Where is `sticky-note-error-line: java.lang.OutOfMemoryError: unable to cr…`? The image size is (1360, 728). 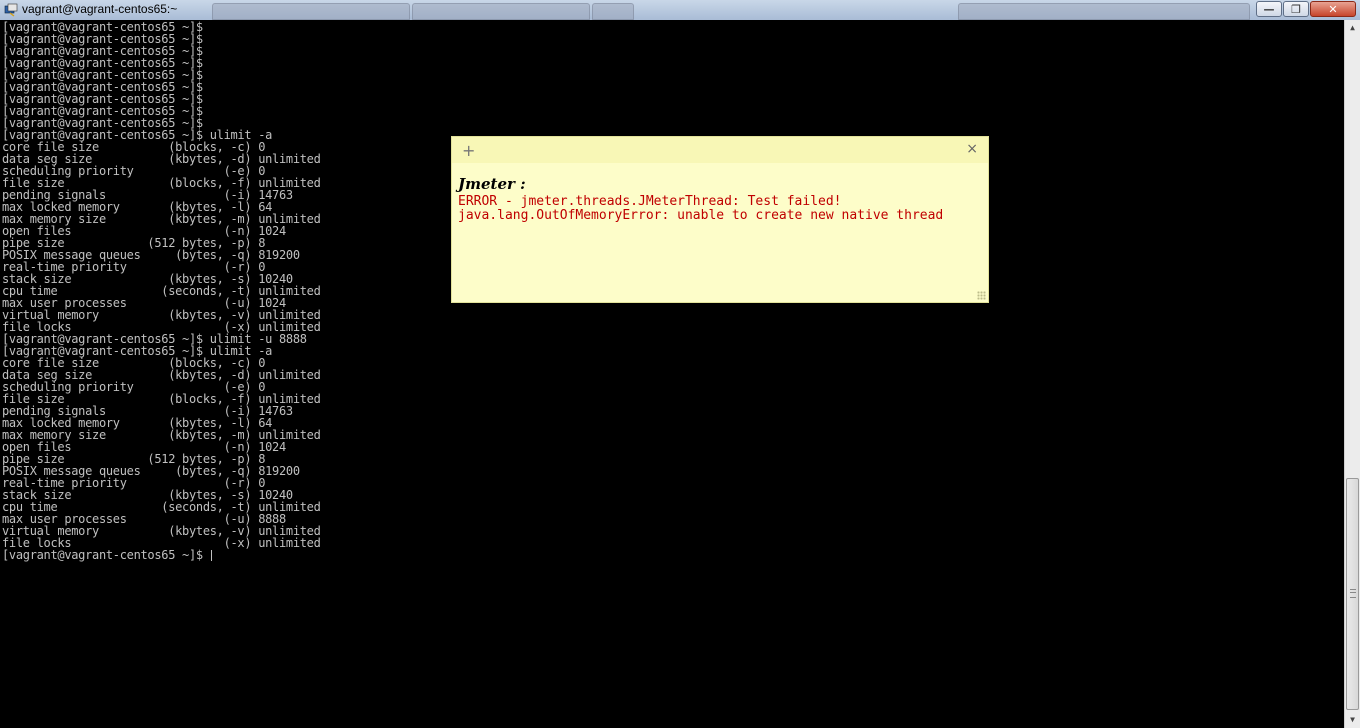 sticky-note-error-line: java.lang.OutOfMemoryError: unable to cr… is located at coordinates (701, 215).